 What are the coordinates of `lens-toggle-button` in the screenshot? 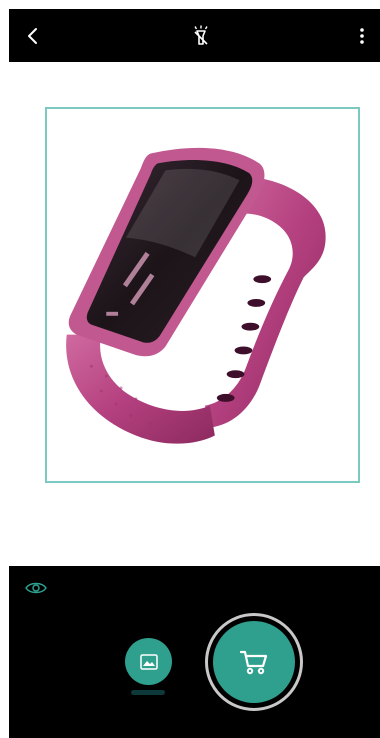 It's located at (36, 588).